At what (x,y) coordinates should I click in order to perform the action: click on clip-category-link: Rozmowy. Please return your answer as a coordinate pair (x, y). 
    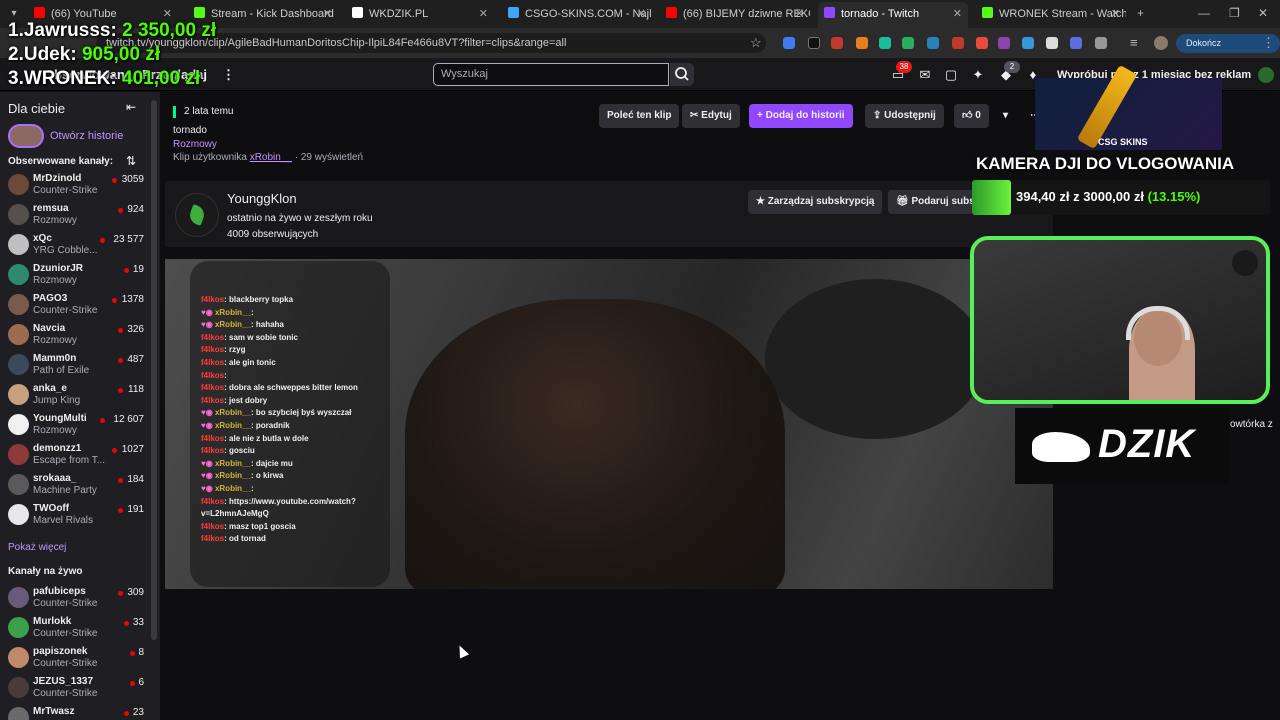
    Looking at the image, I should click on (195, 144).